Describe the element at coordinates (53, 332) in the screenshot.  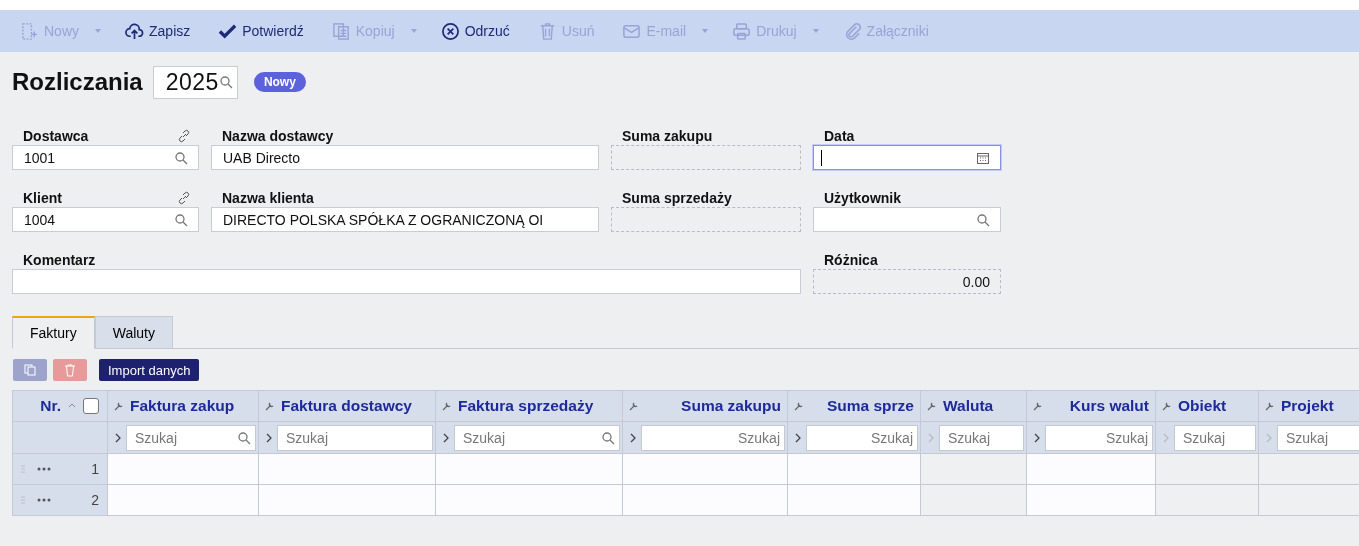
I see `tab: Faktury` at that location.